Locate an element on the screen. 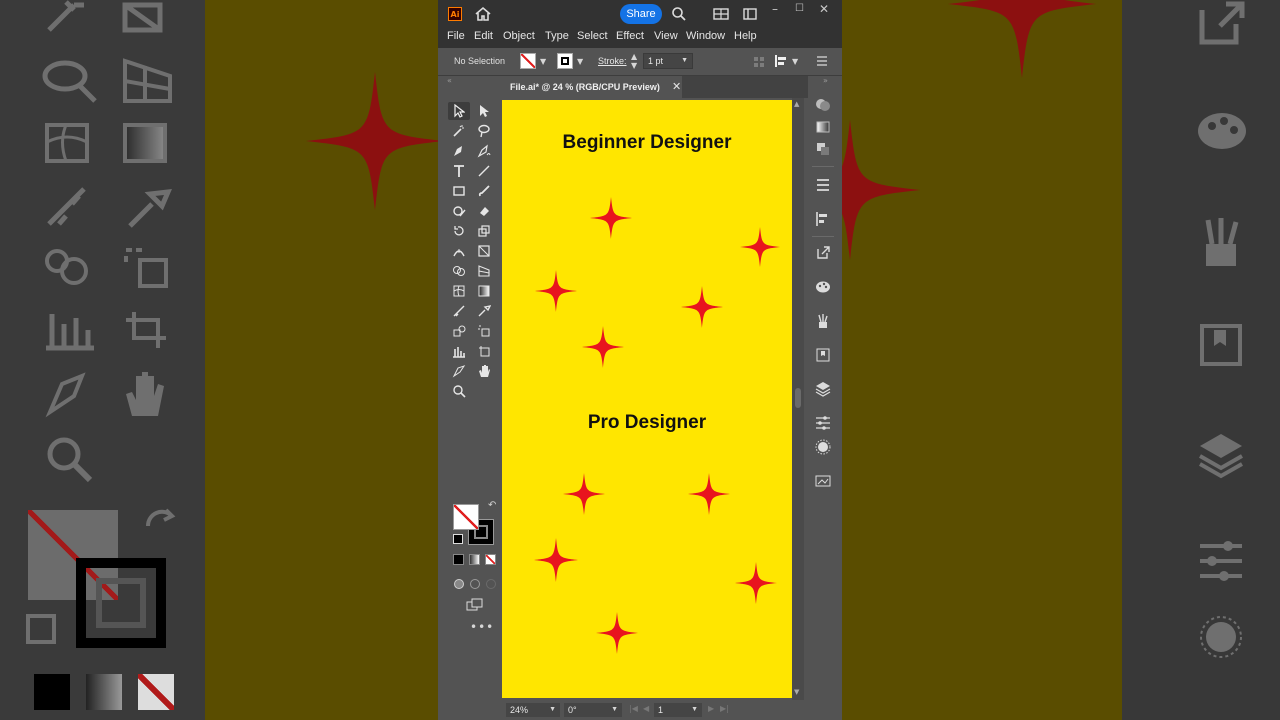  stroke-dropdown-caret: ▼ is located at coordinates (580, 61).